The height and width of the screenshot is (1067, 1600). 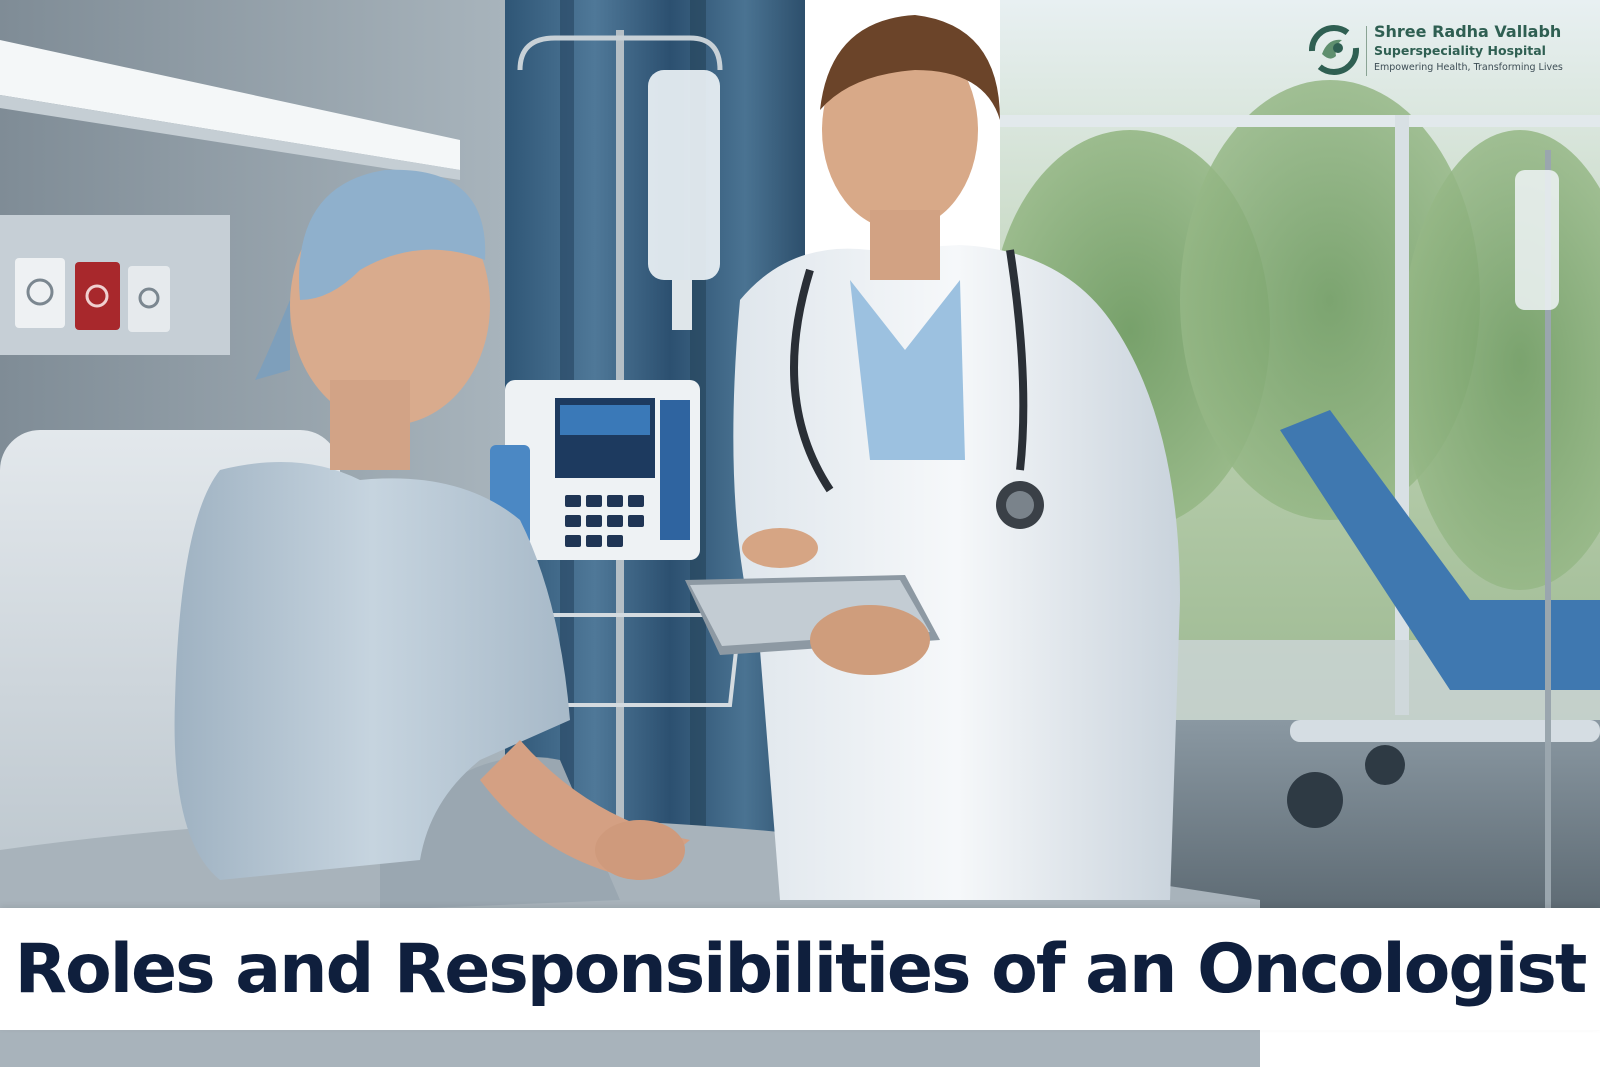 I want to click on hospital-tagline: Empowering Health, Transforming Lives, so click(x=1468, y=67).